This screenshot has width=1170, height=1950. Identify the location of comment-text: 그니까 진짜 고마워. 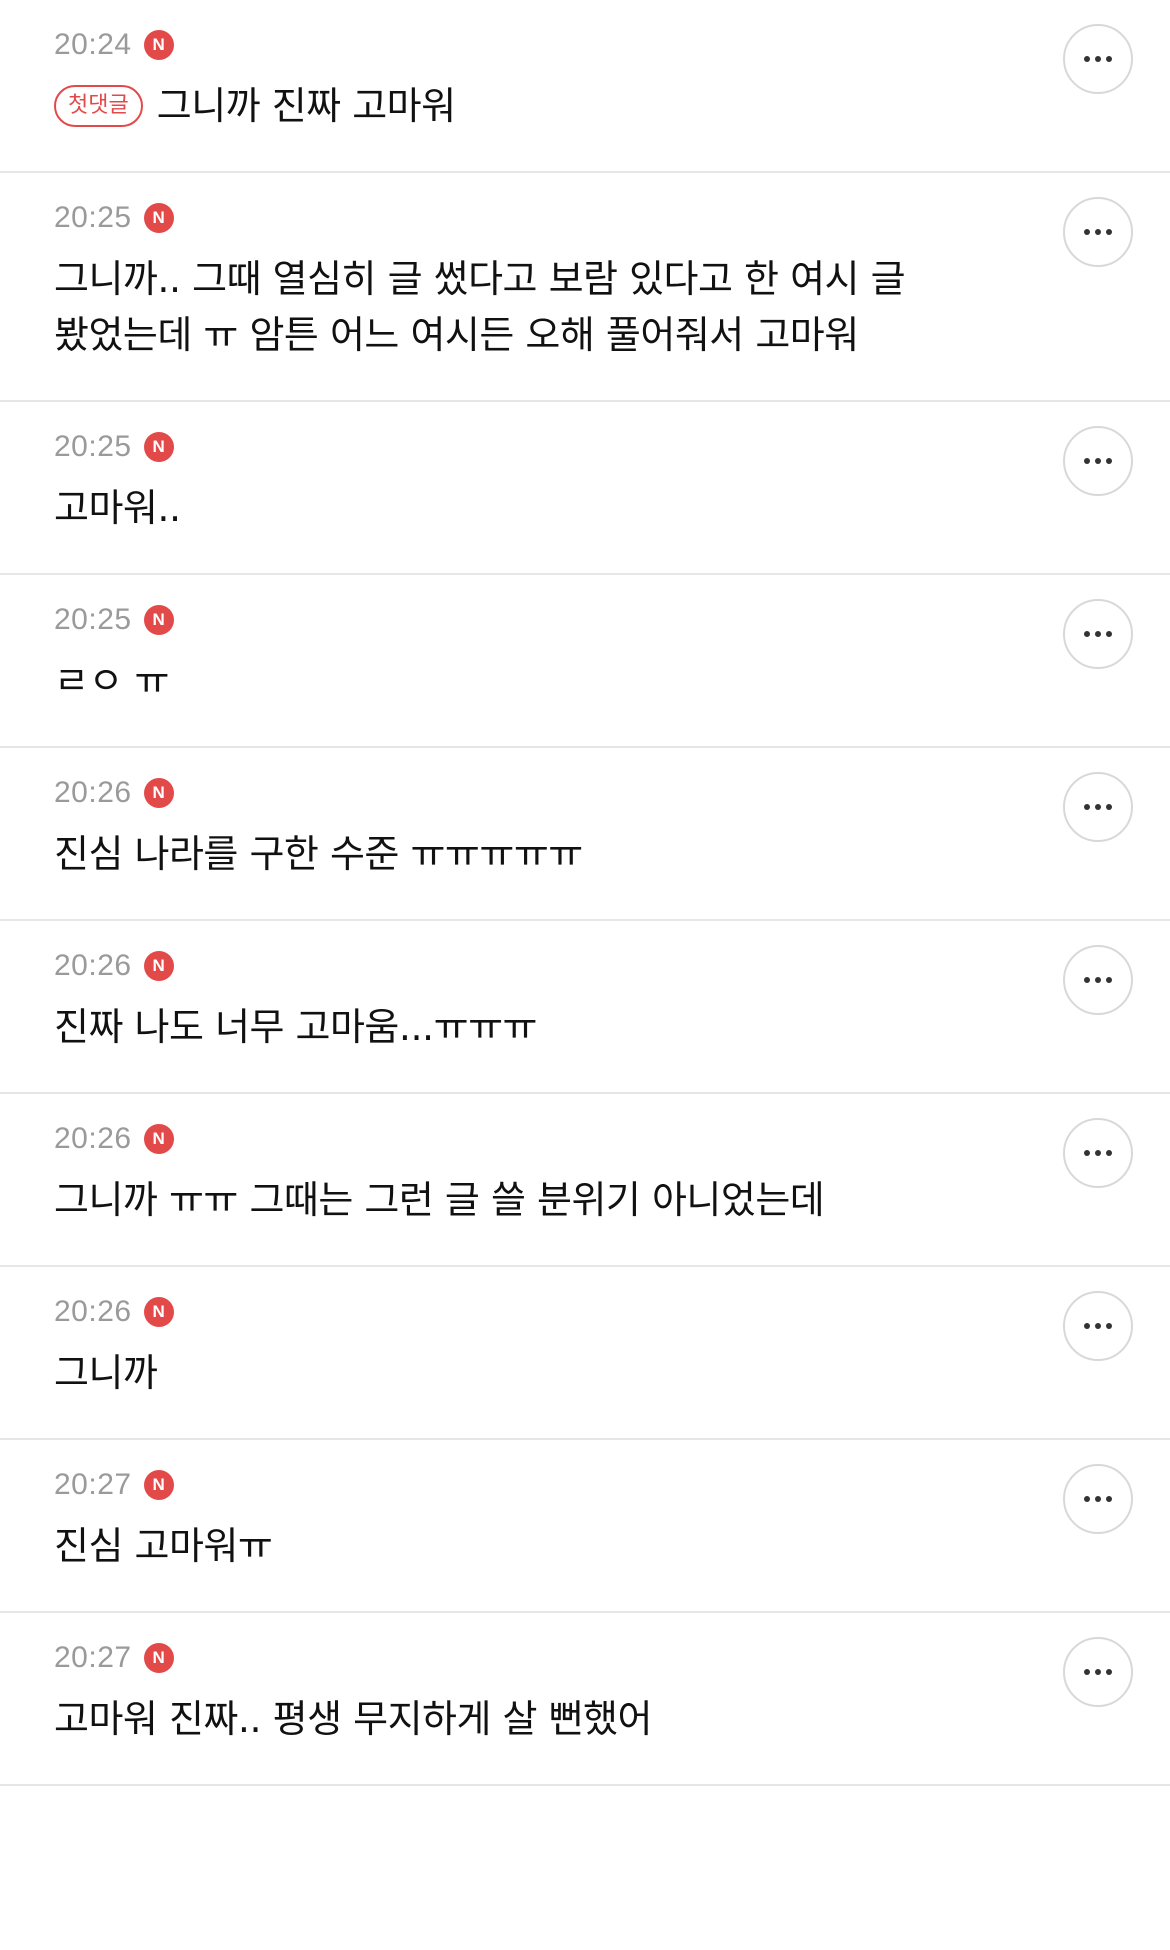
(306, 106).